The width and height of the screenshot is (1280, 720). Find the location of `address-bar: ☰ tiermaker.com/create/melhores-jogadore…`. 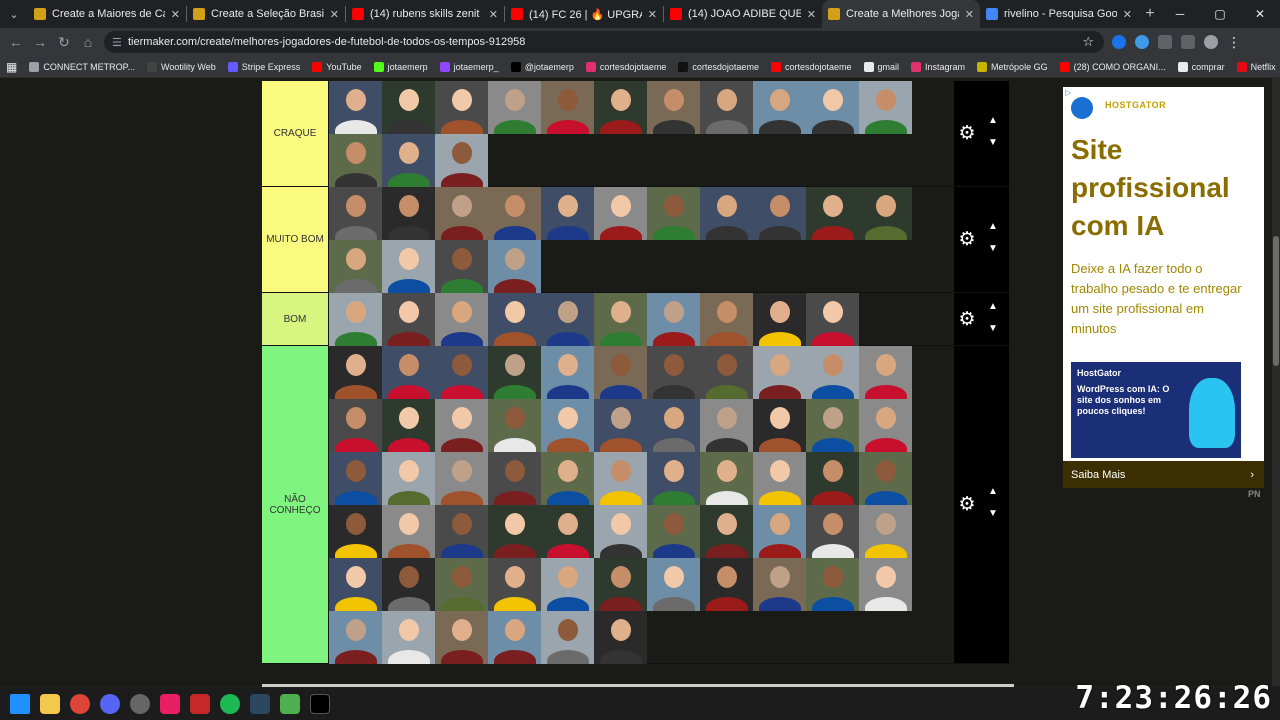

address-bar: ☰ tiermaker.com/create/melhores-jogadore… is located at coordinates (604, 42).